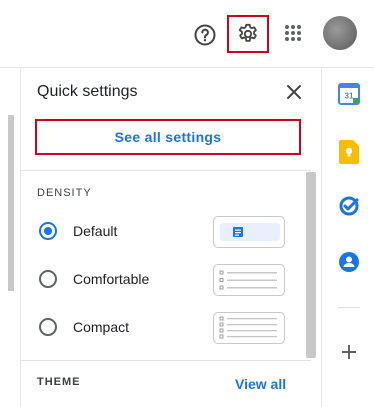  I want to click on density-option-default: Default, so click(167, 232).